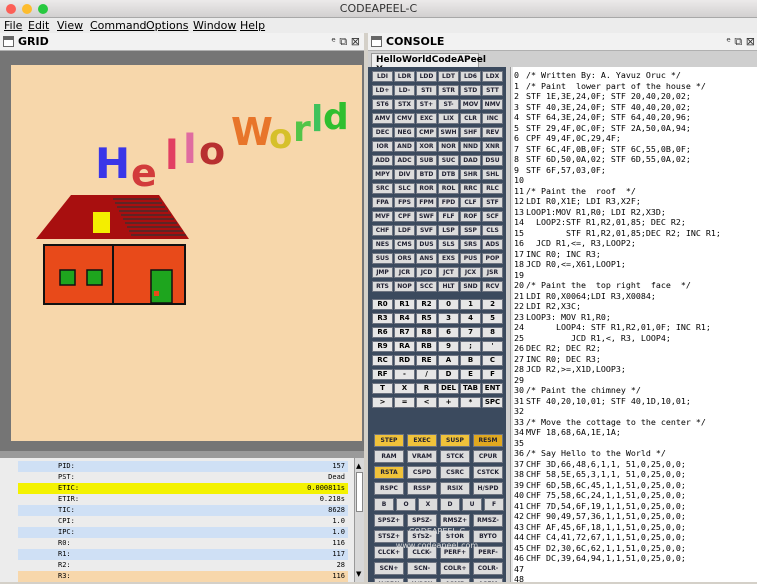 This screenshot has height=584, width=757. I want to click on opcode-key: ST6, so click(382, 104).